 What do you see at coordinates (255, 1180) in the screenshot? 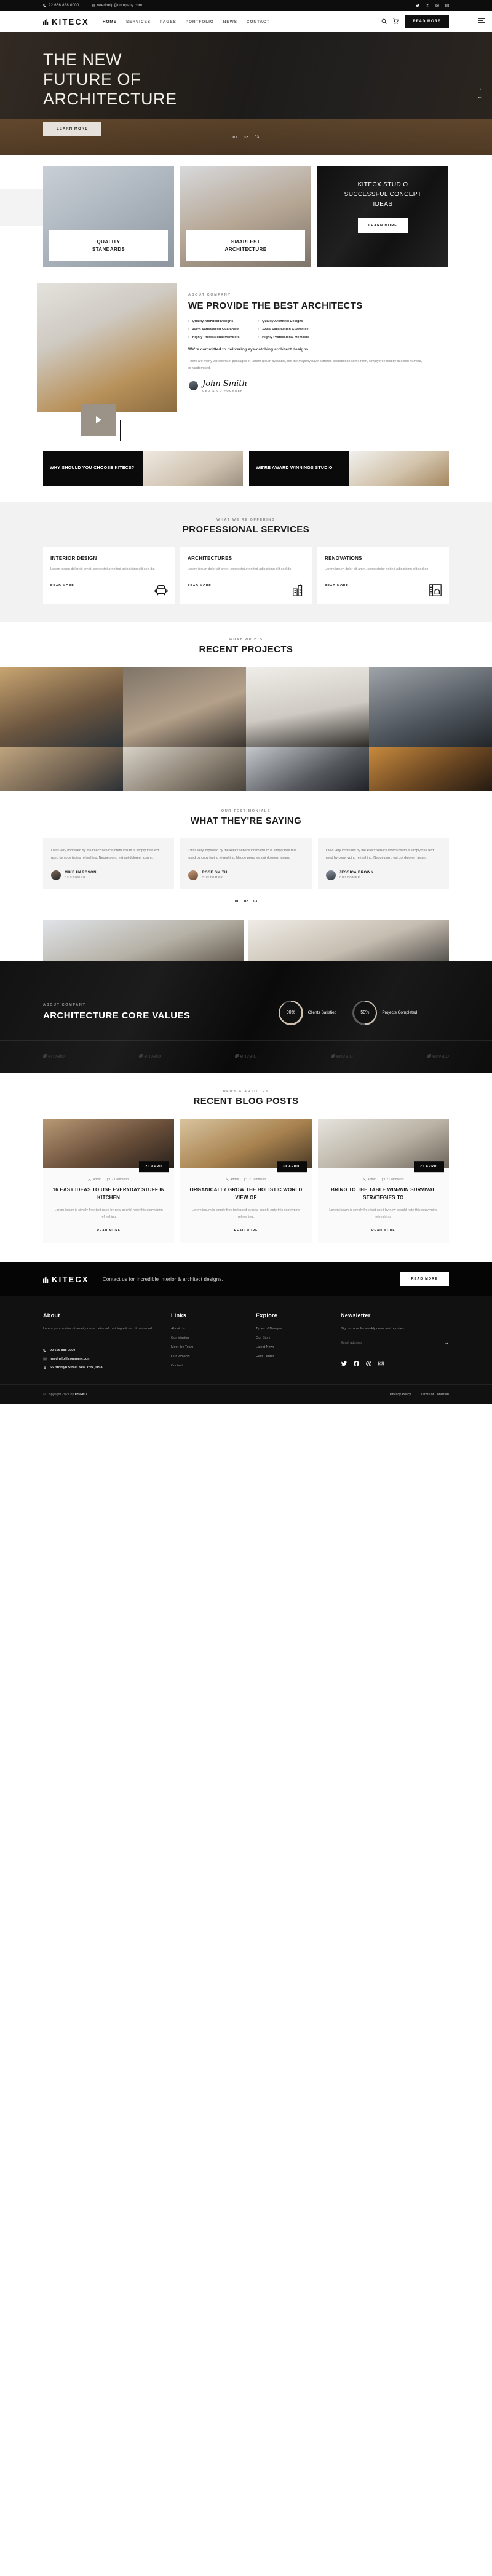
I see `blog-post-comments: 2 Comments` at bounding box center [255, 1180].